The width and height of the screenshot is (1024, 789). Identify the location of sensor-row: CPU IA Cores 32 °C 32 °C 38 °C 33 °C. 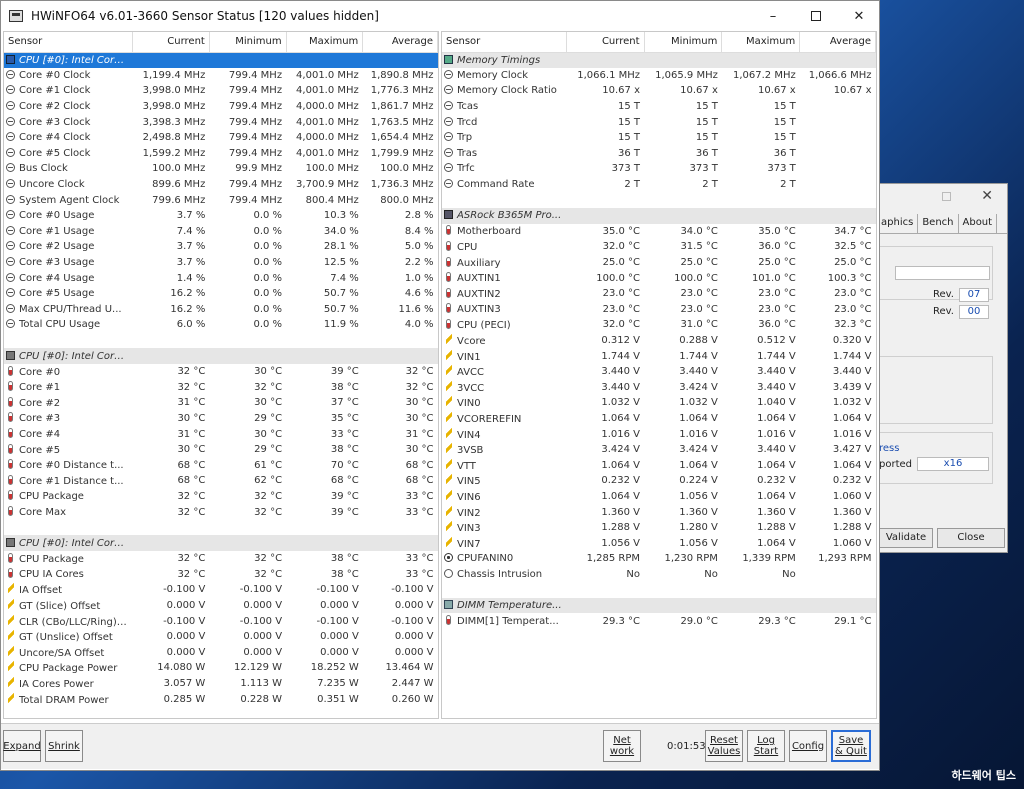
(221, 575).